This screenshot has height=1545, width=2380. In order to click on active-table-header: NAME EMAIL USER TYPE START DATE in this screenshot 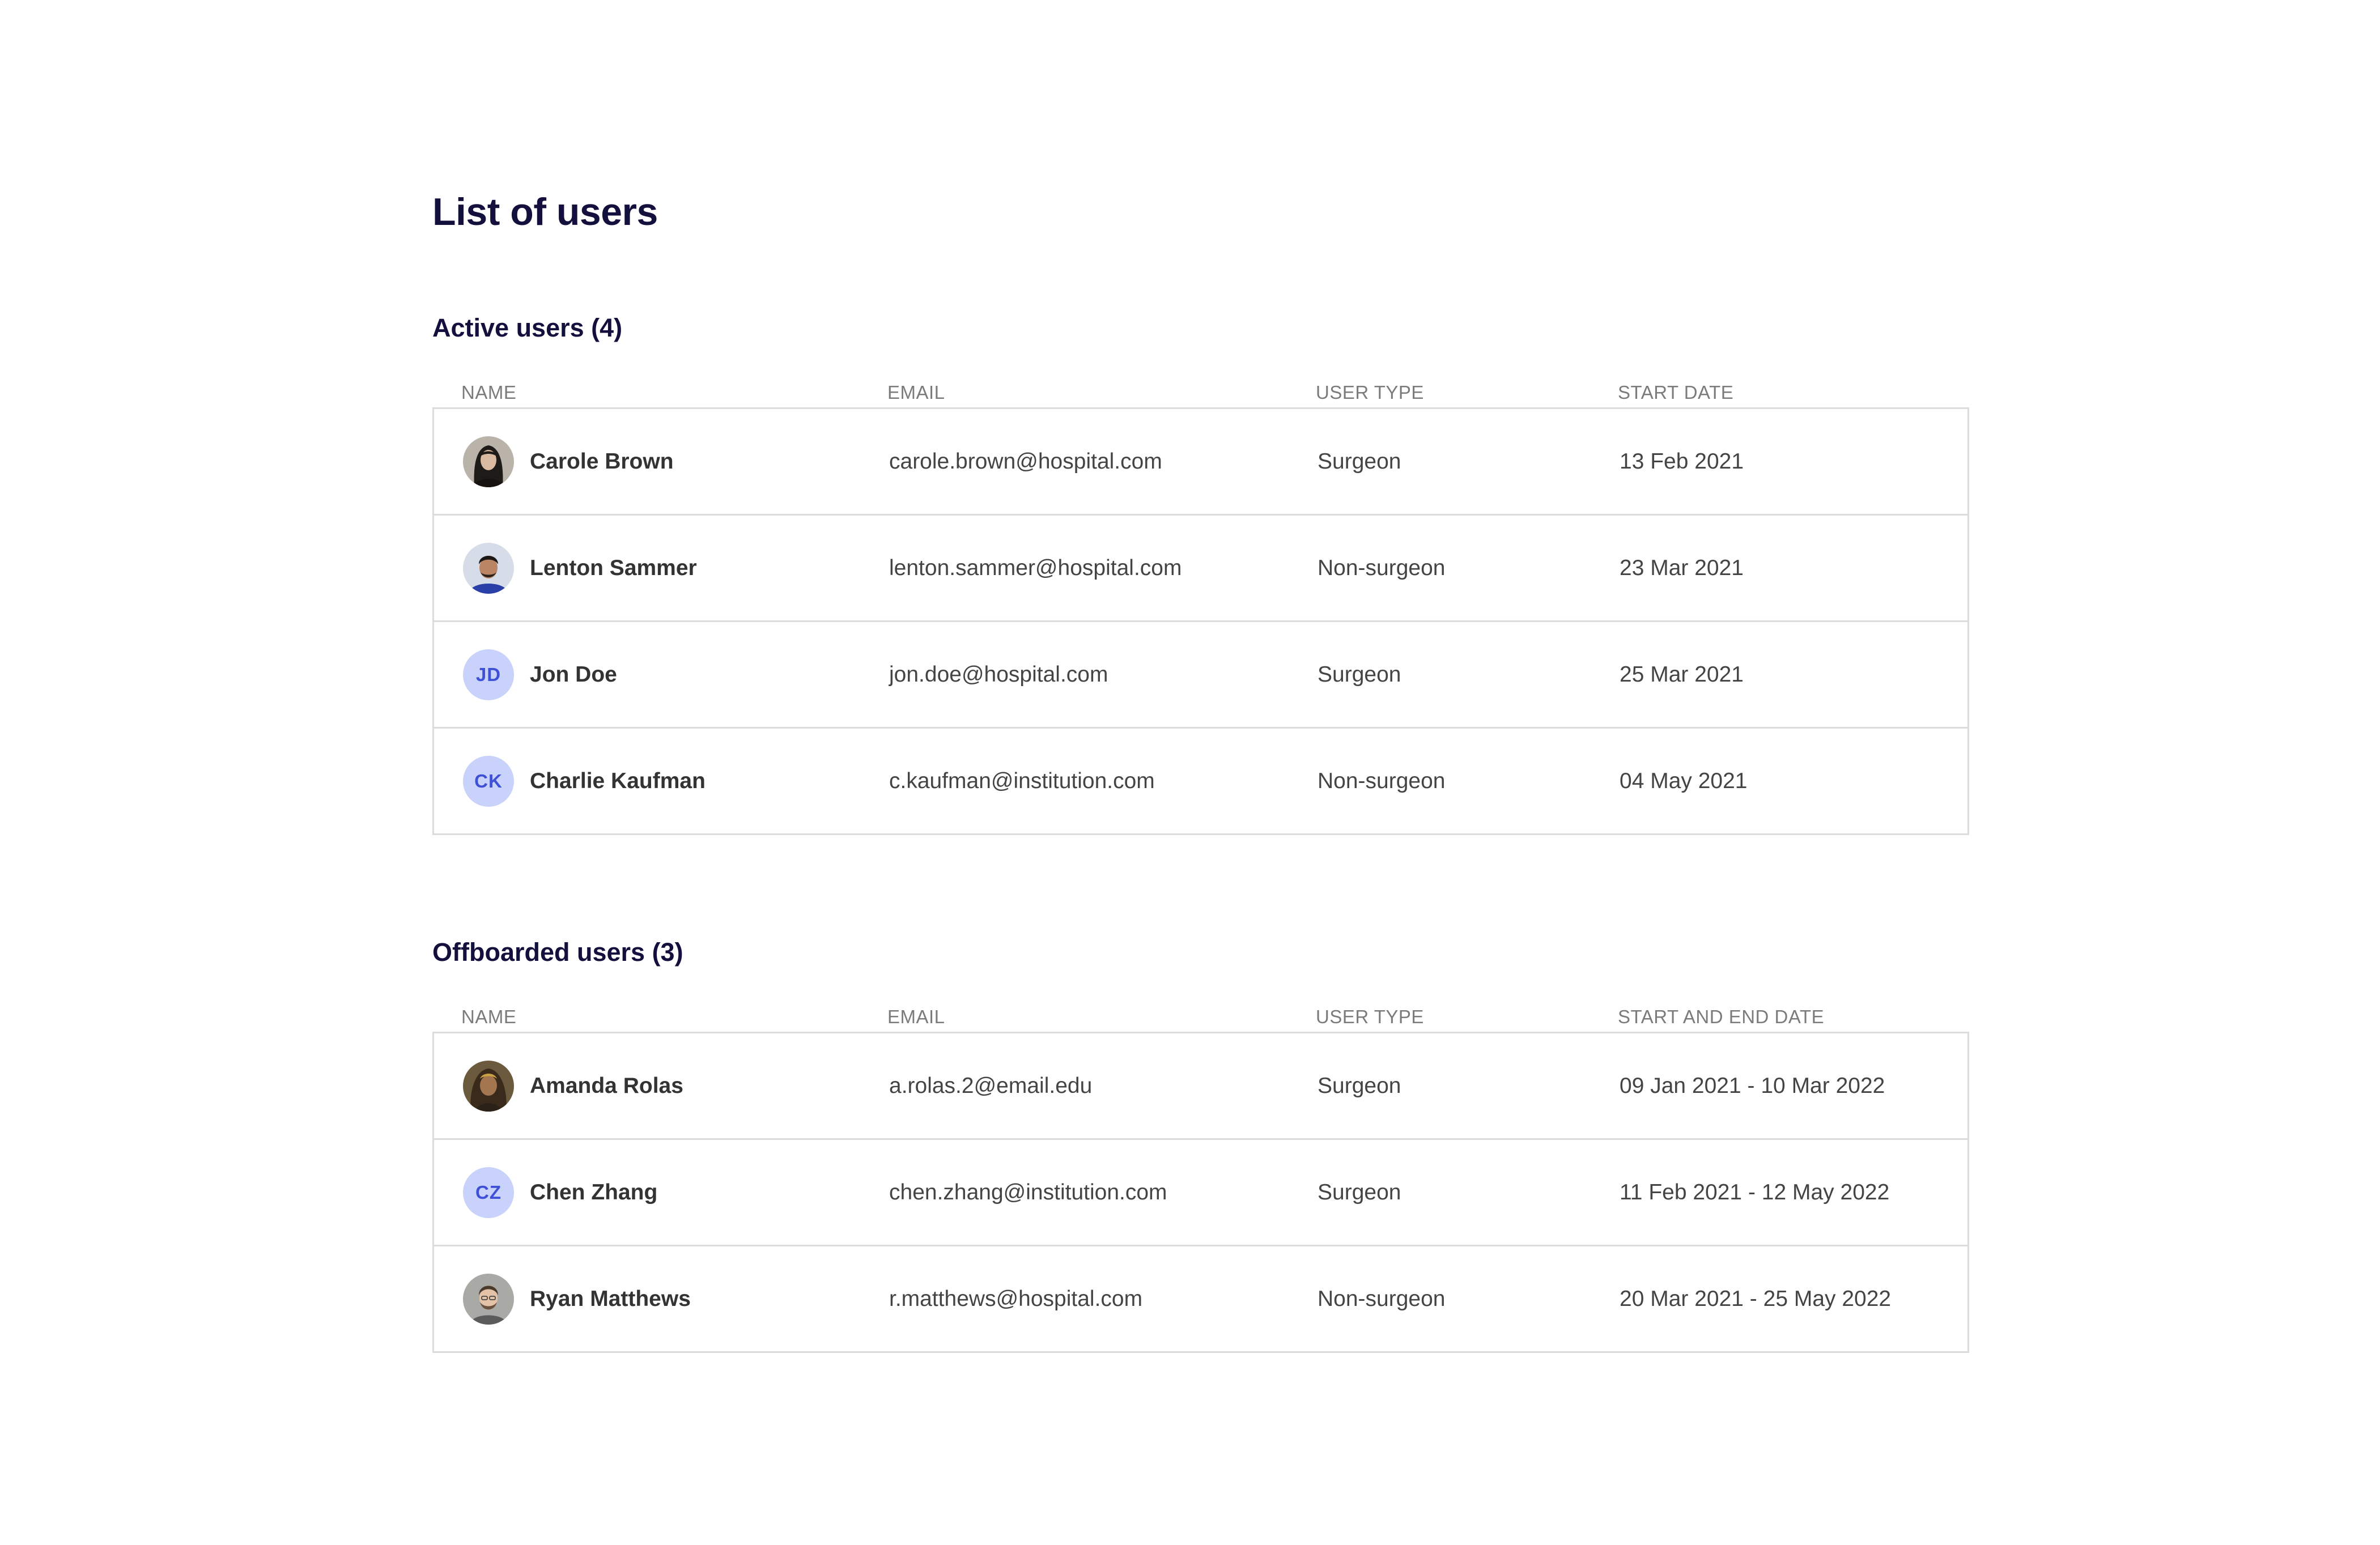, I will do `click(1200, 389)`.